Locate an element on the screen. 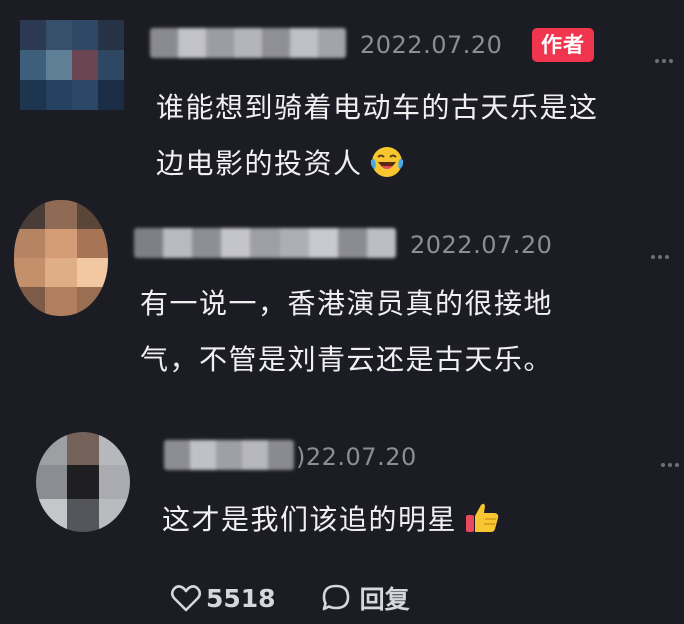 Image resolution: width=684 pixels, height=624 pixels. comment-text: 这才是我们该追的明星 is located at coordinates (331, 523).